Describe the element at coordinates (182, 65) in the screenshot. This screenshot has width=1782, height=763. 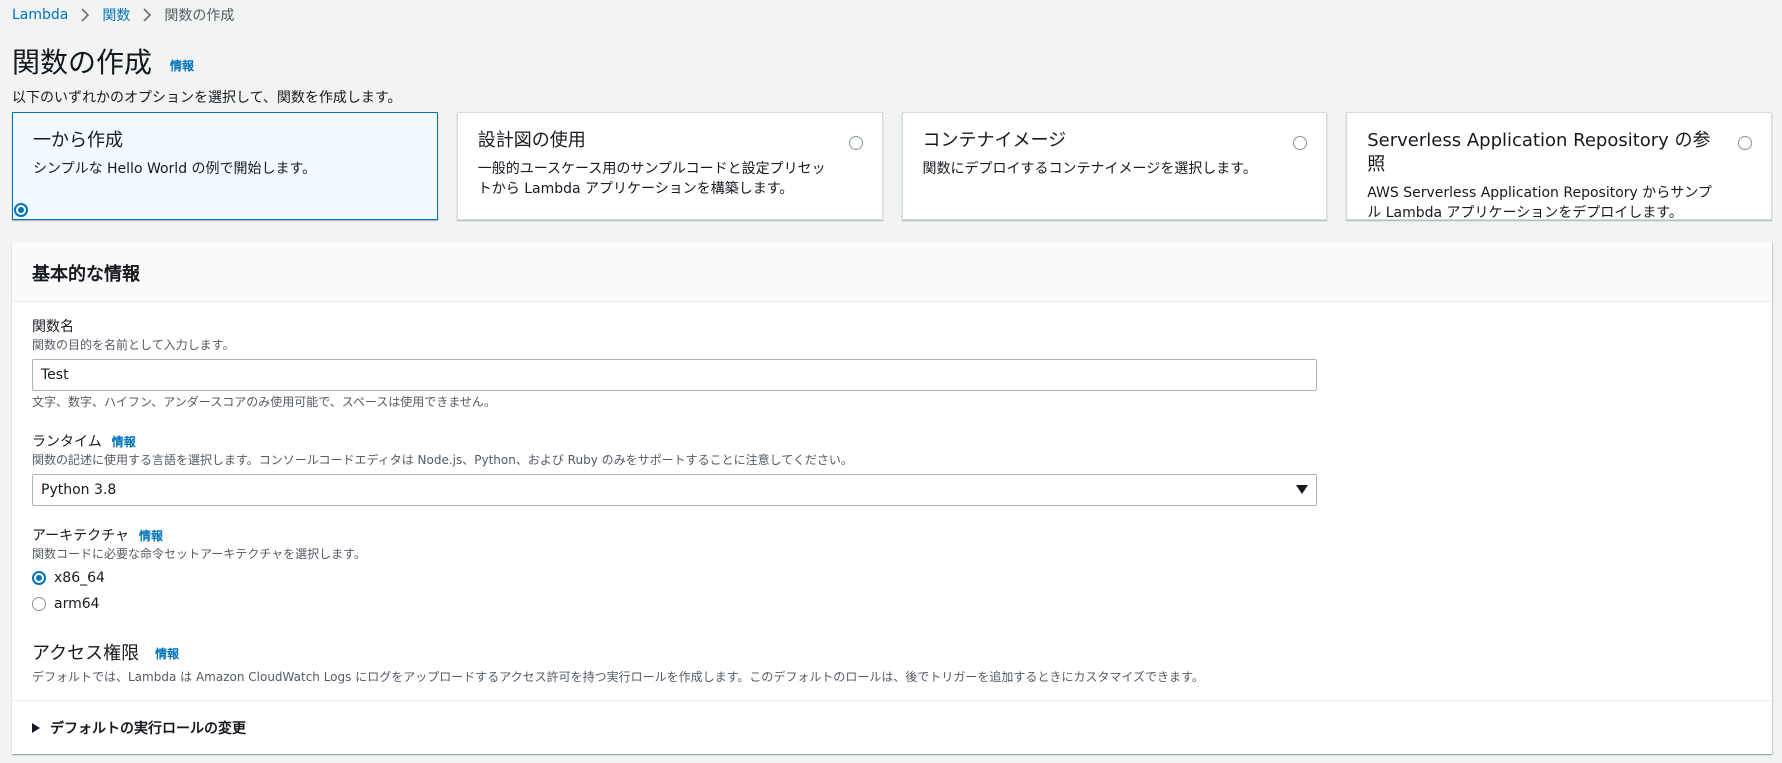
I see `info-link: 情報` at that location.